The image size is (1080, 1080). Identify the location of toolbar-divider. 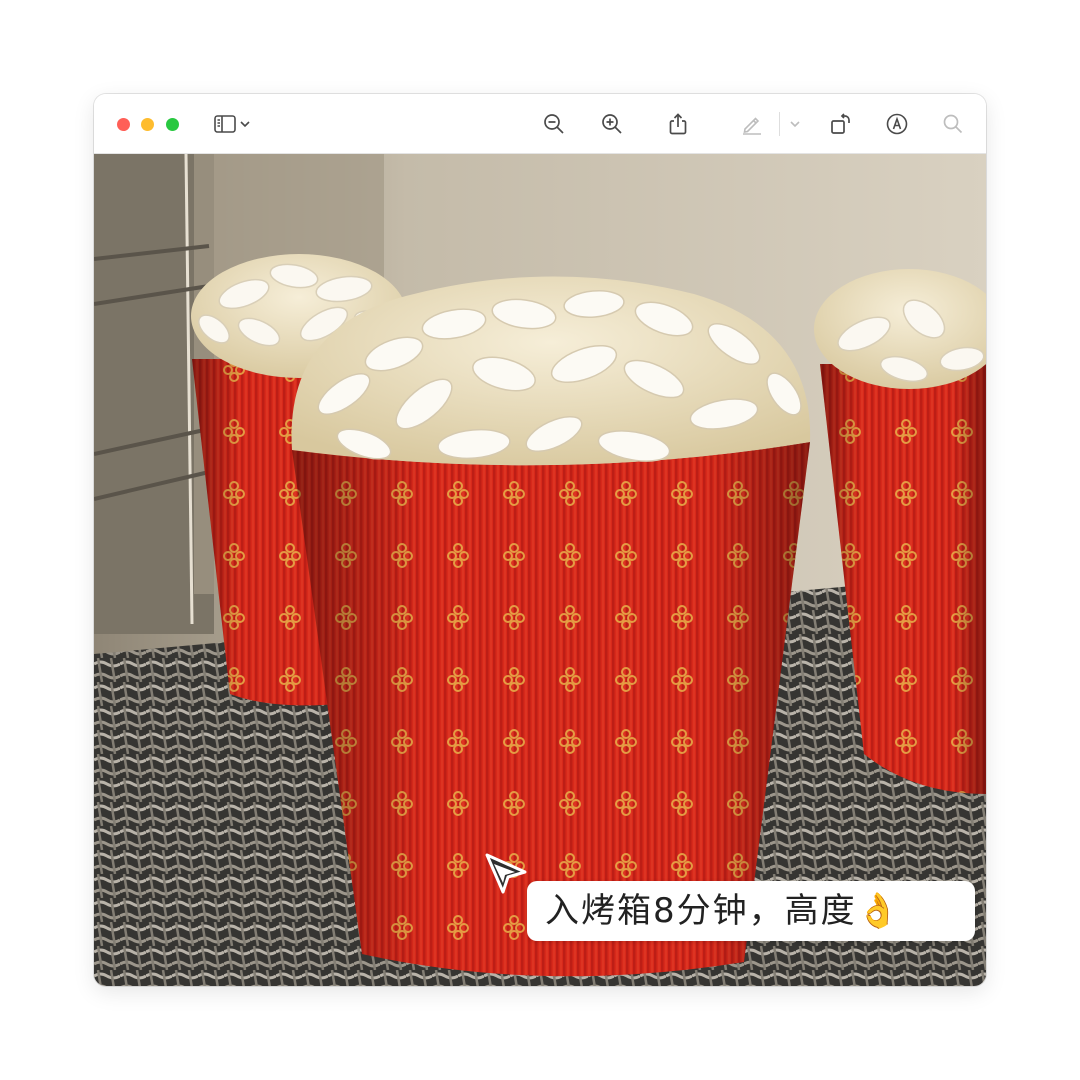
(779, 124).